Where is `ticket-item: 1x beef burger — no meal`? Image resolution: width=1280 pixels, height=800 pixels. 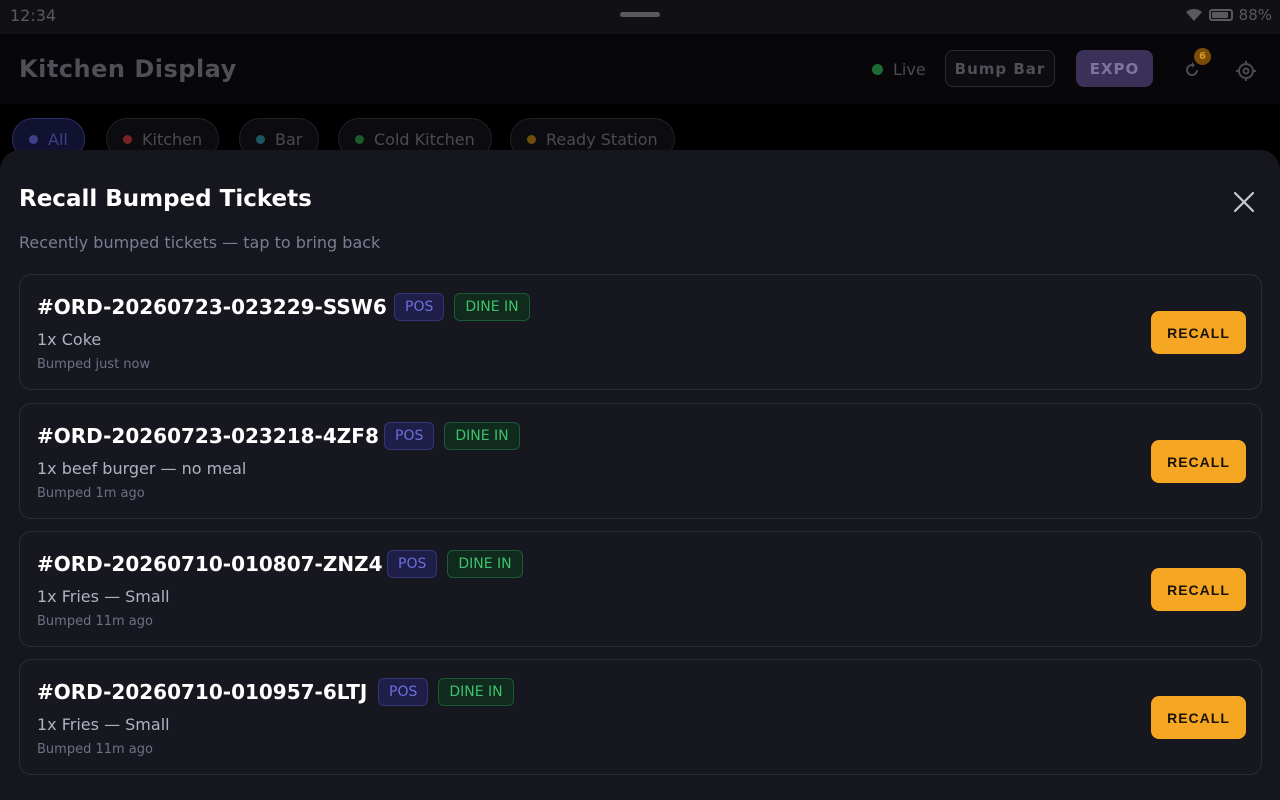
ticket-item: 1x beef burger — no meal is located at coordinates (142, 468).